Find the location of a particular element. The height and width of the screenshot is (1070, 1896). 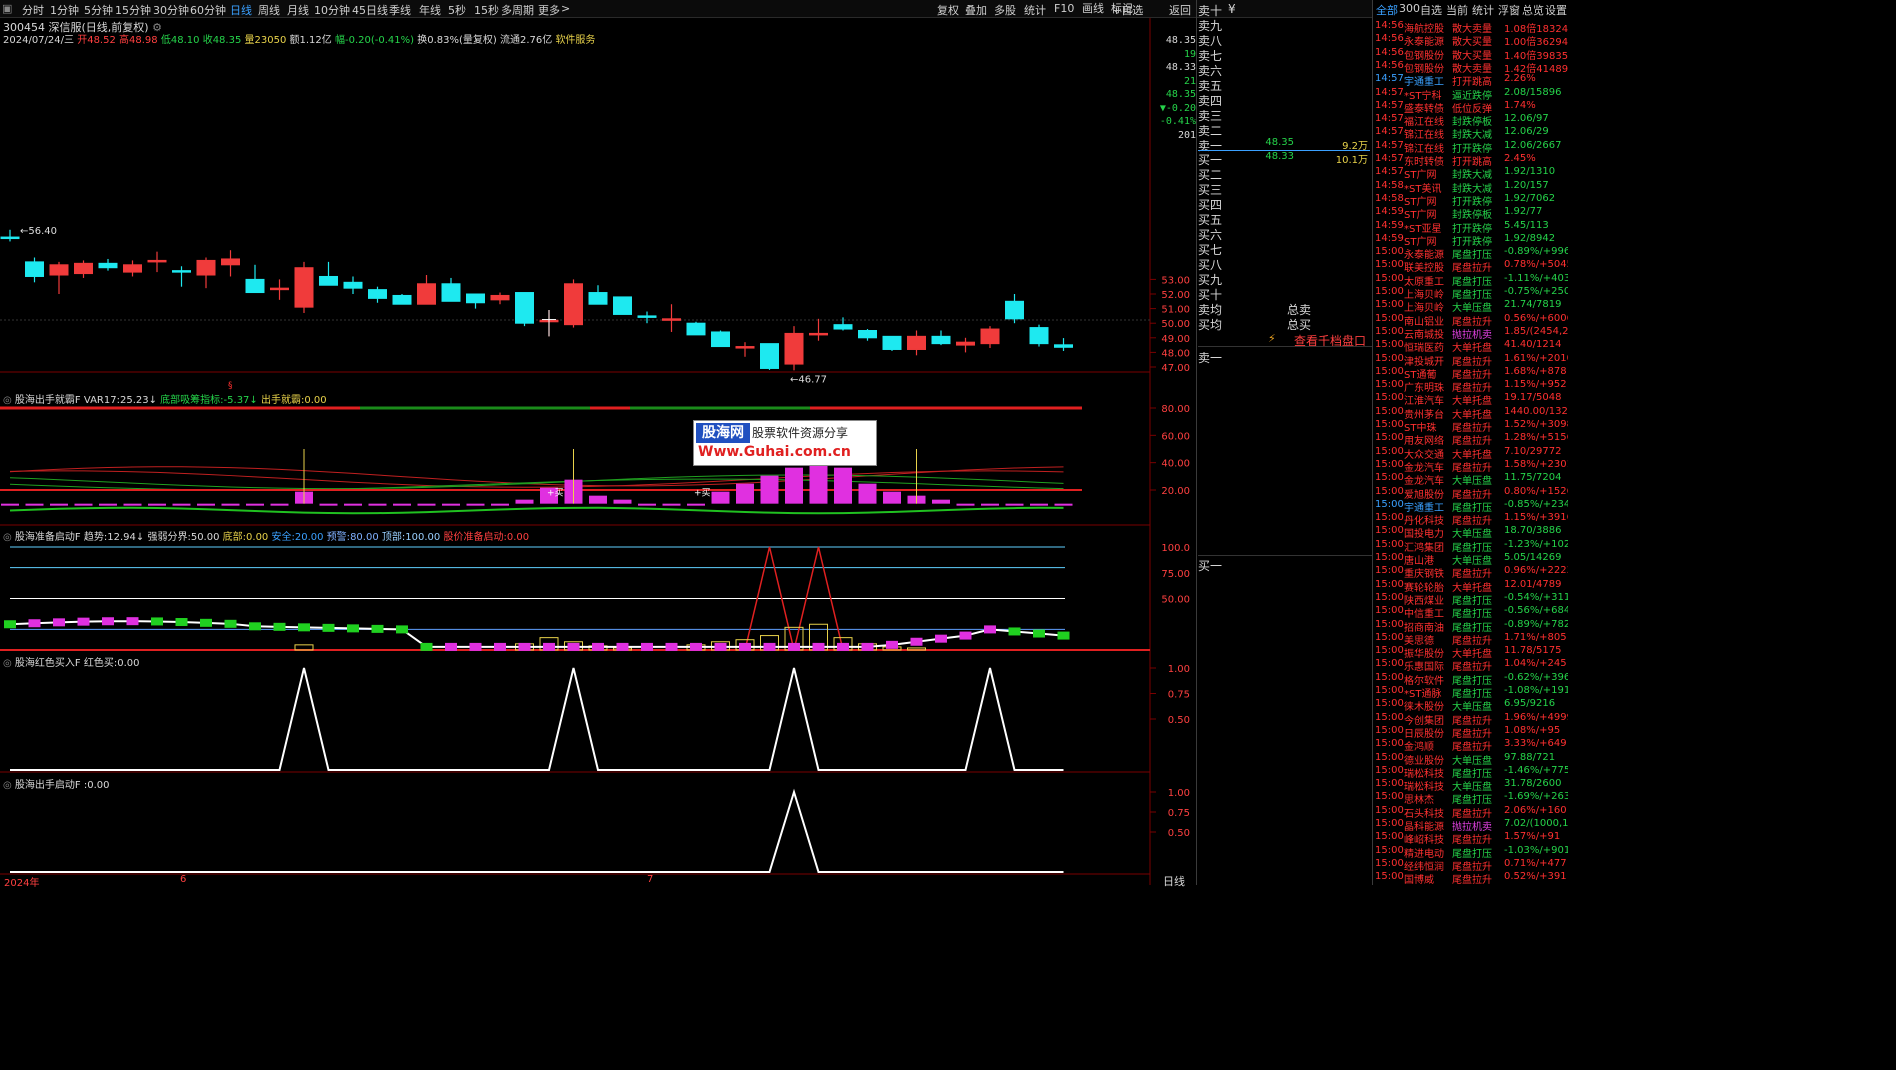

ticker-row: 15:00 丹化科技 尾盘拉升 1.15%/+3916 is located at coordinates (1471, 518).